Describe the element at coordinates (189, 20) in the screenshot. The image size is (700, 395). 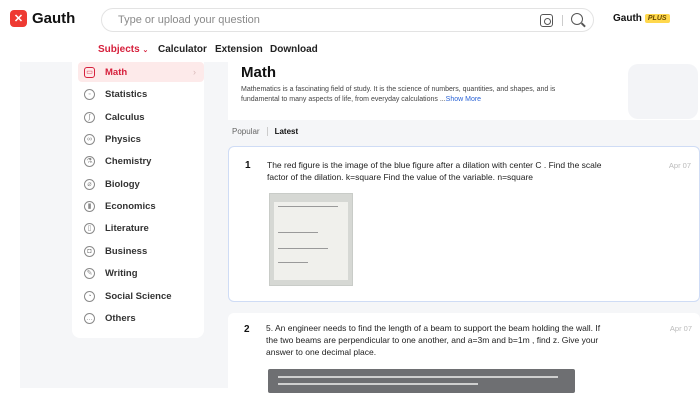
I see `search-input: Type or upload your question` at that location.